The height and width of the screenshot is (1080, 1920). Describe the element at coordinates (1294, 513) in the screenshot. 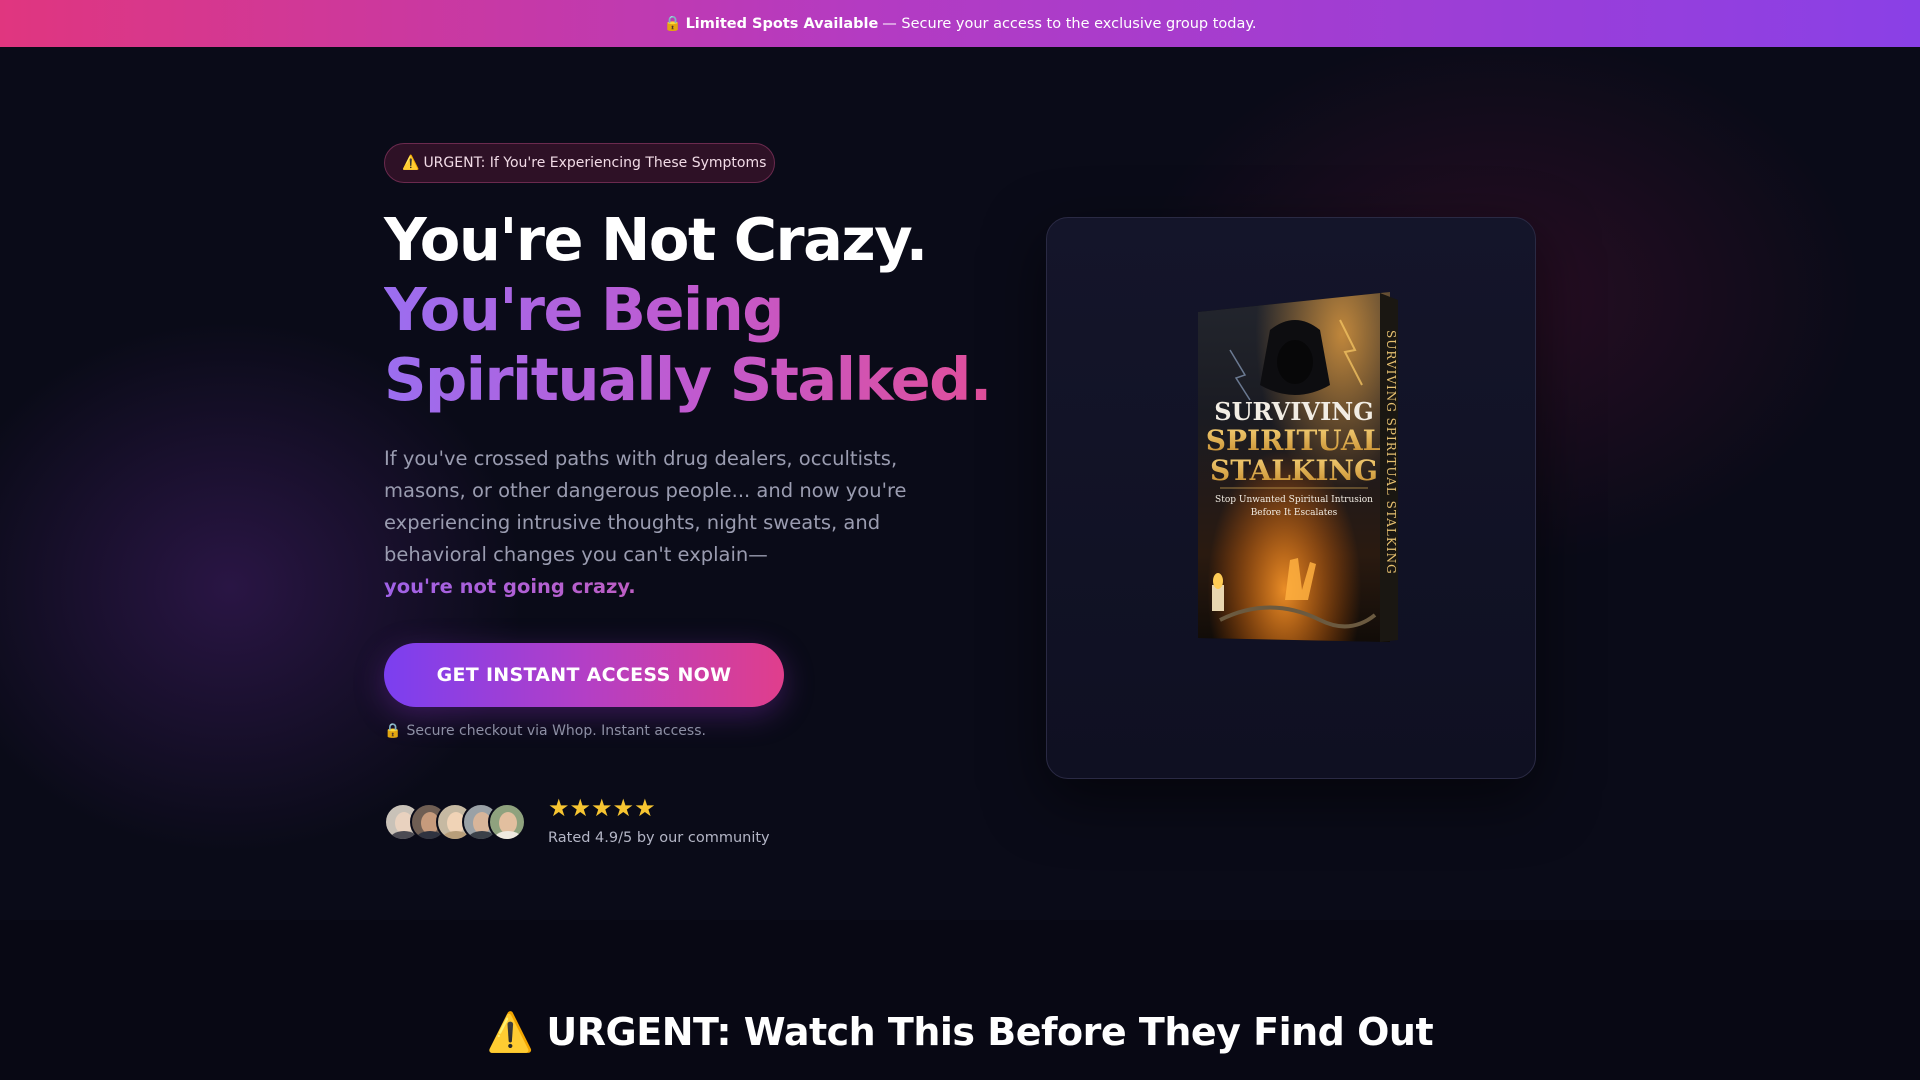

I see `book-subtitle-2: Before It Escalates` at that location.